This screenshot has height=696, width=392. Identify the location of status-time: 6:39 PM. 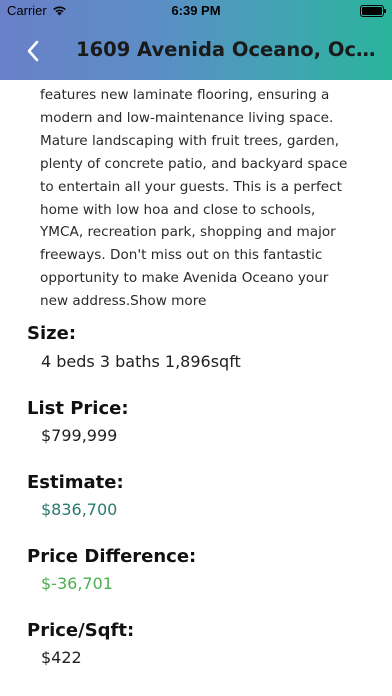
(196, 10).